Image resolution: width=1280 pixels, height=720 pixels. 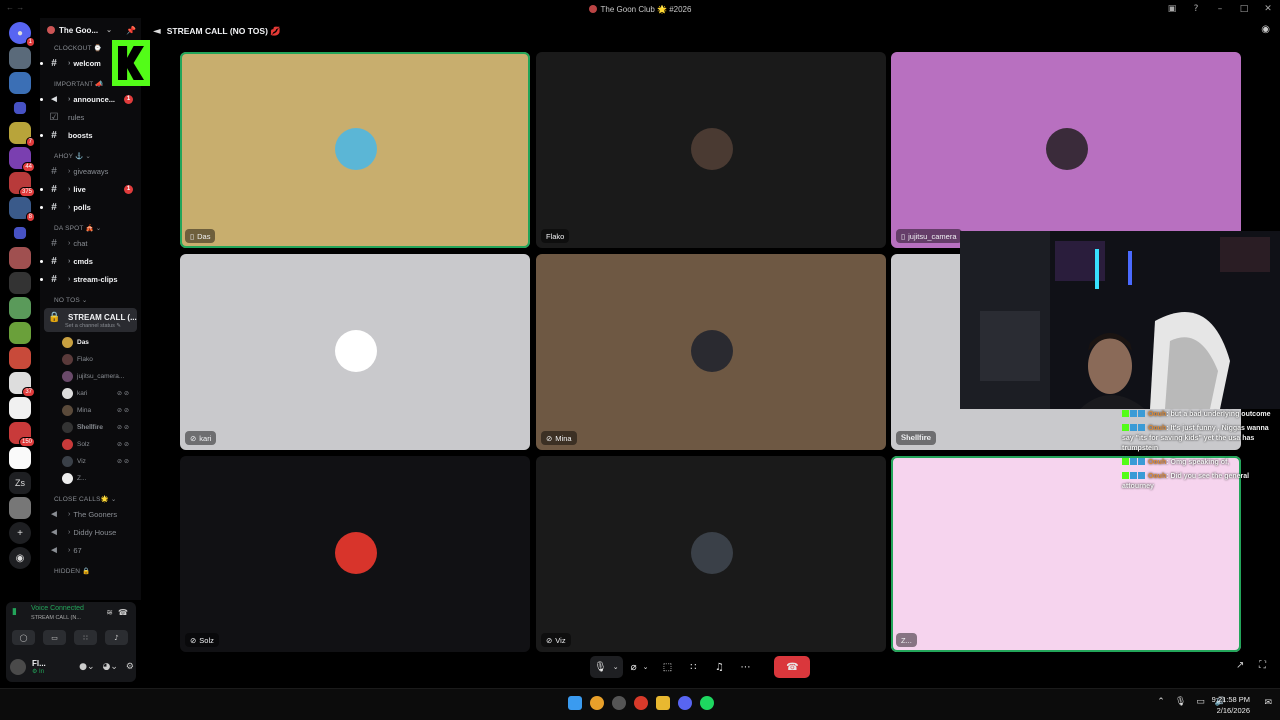 I want to click on fullscreen-icon: ⛶, so click(x=1262, y=665).